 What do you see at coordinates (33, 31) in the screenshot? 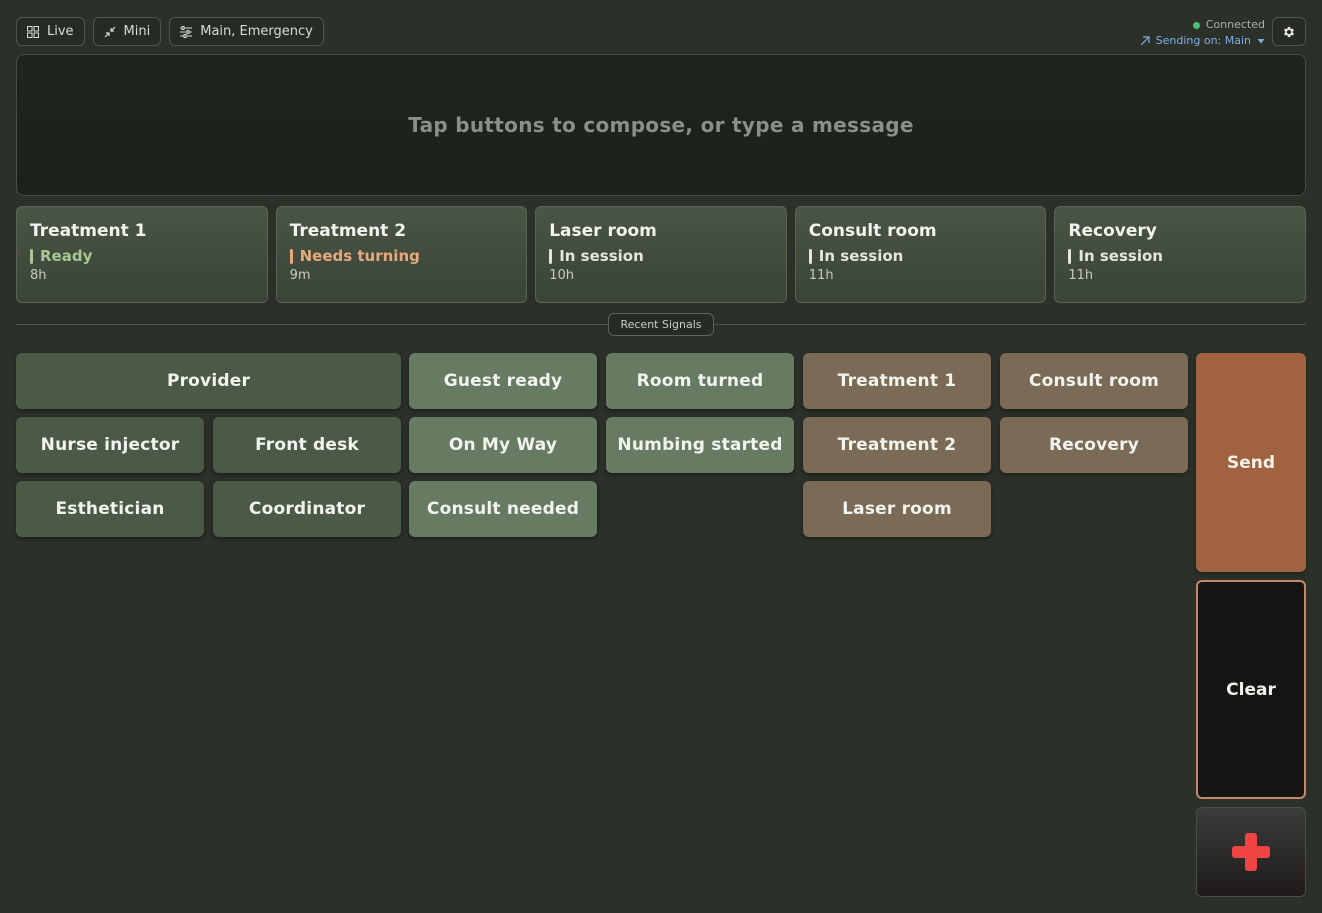
I see `grid-icon` at bounding box center [33, 31].